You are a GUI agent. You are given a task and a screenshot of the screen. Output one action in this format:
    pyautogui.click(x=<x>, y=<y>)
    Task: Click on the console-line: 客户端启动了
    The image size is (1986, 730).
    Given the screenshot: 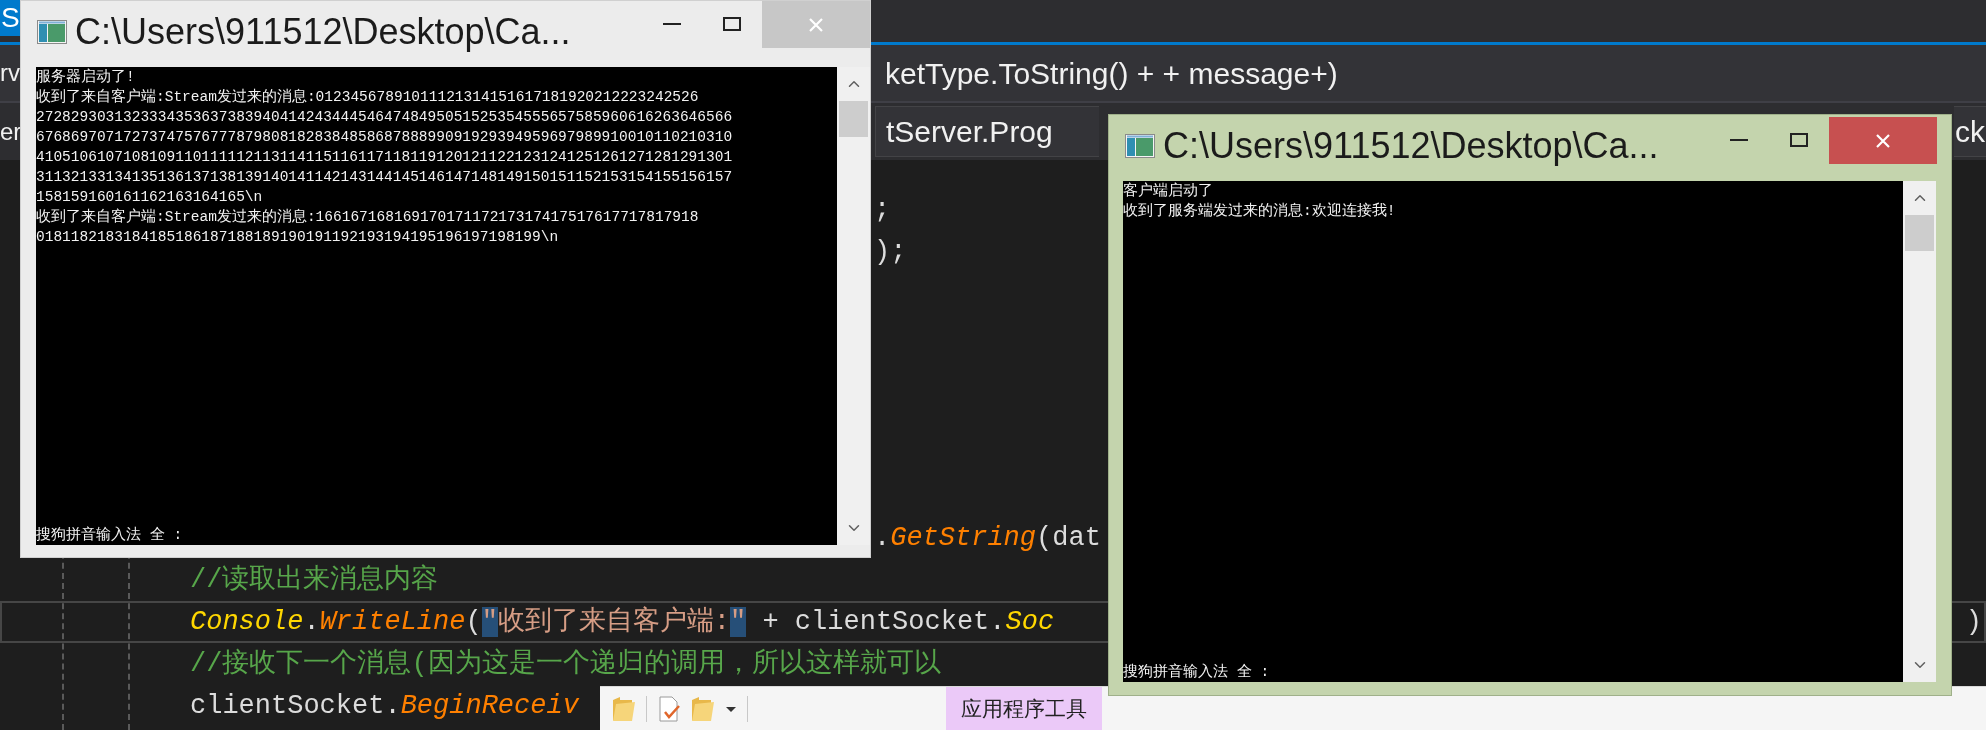 What is the action you would take?
    pyautogui.click(x=1168, y=191)
    